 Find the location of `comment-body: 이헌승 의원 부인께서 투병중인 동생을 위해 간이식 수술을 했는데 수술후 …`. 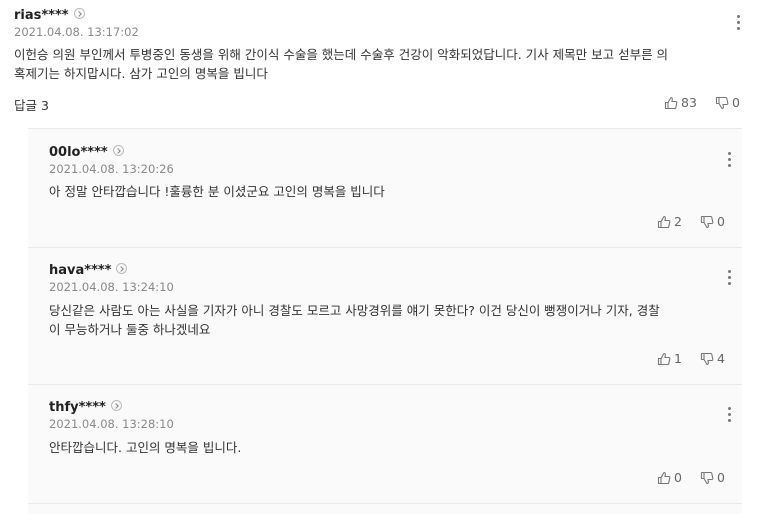

comment-body: 이헌승 의원 부인께서 투병중인 동생을 위해 간이식 수술을 했는데 수술후 … is located at coordinates (379, 64).